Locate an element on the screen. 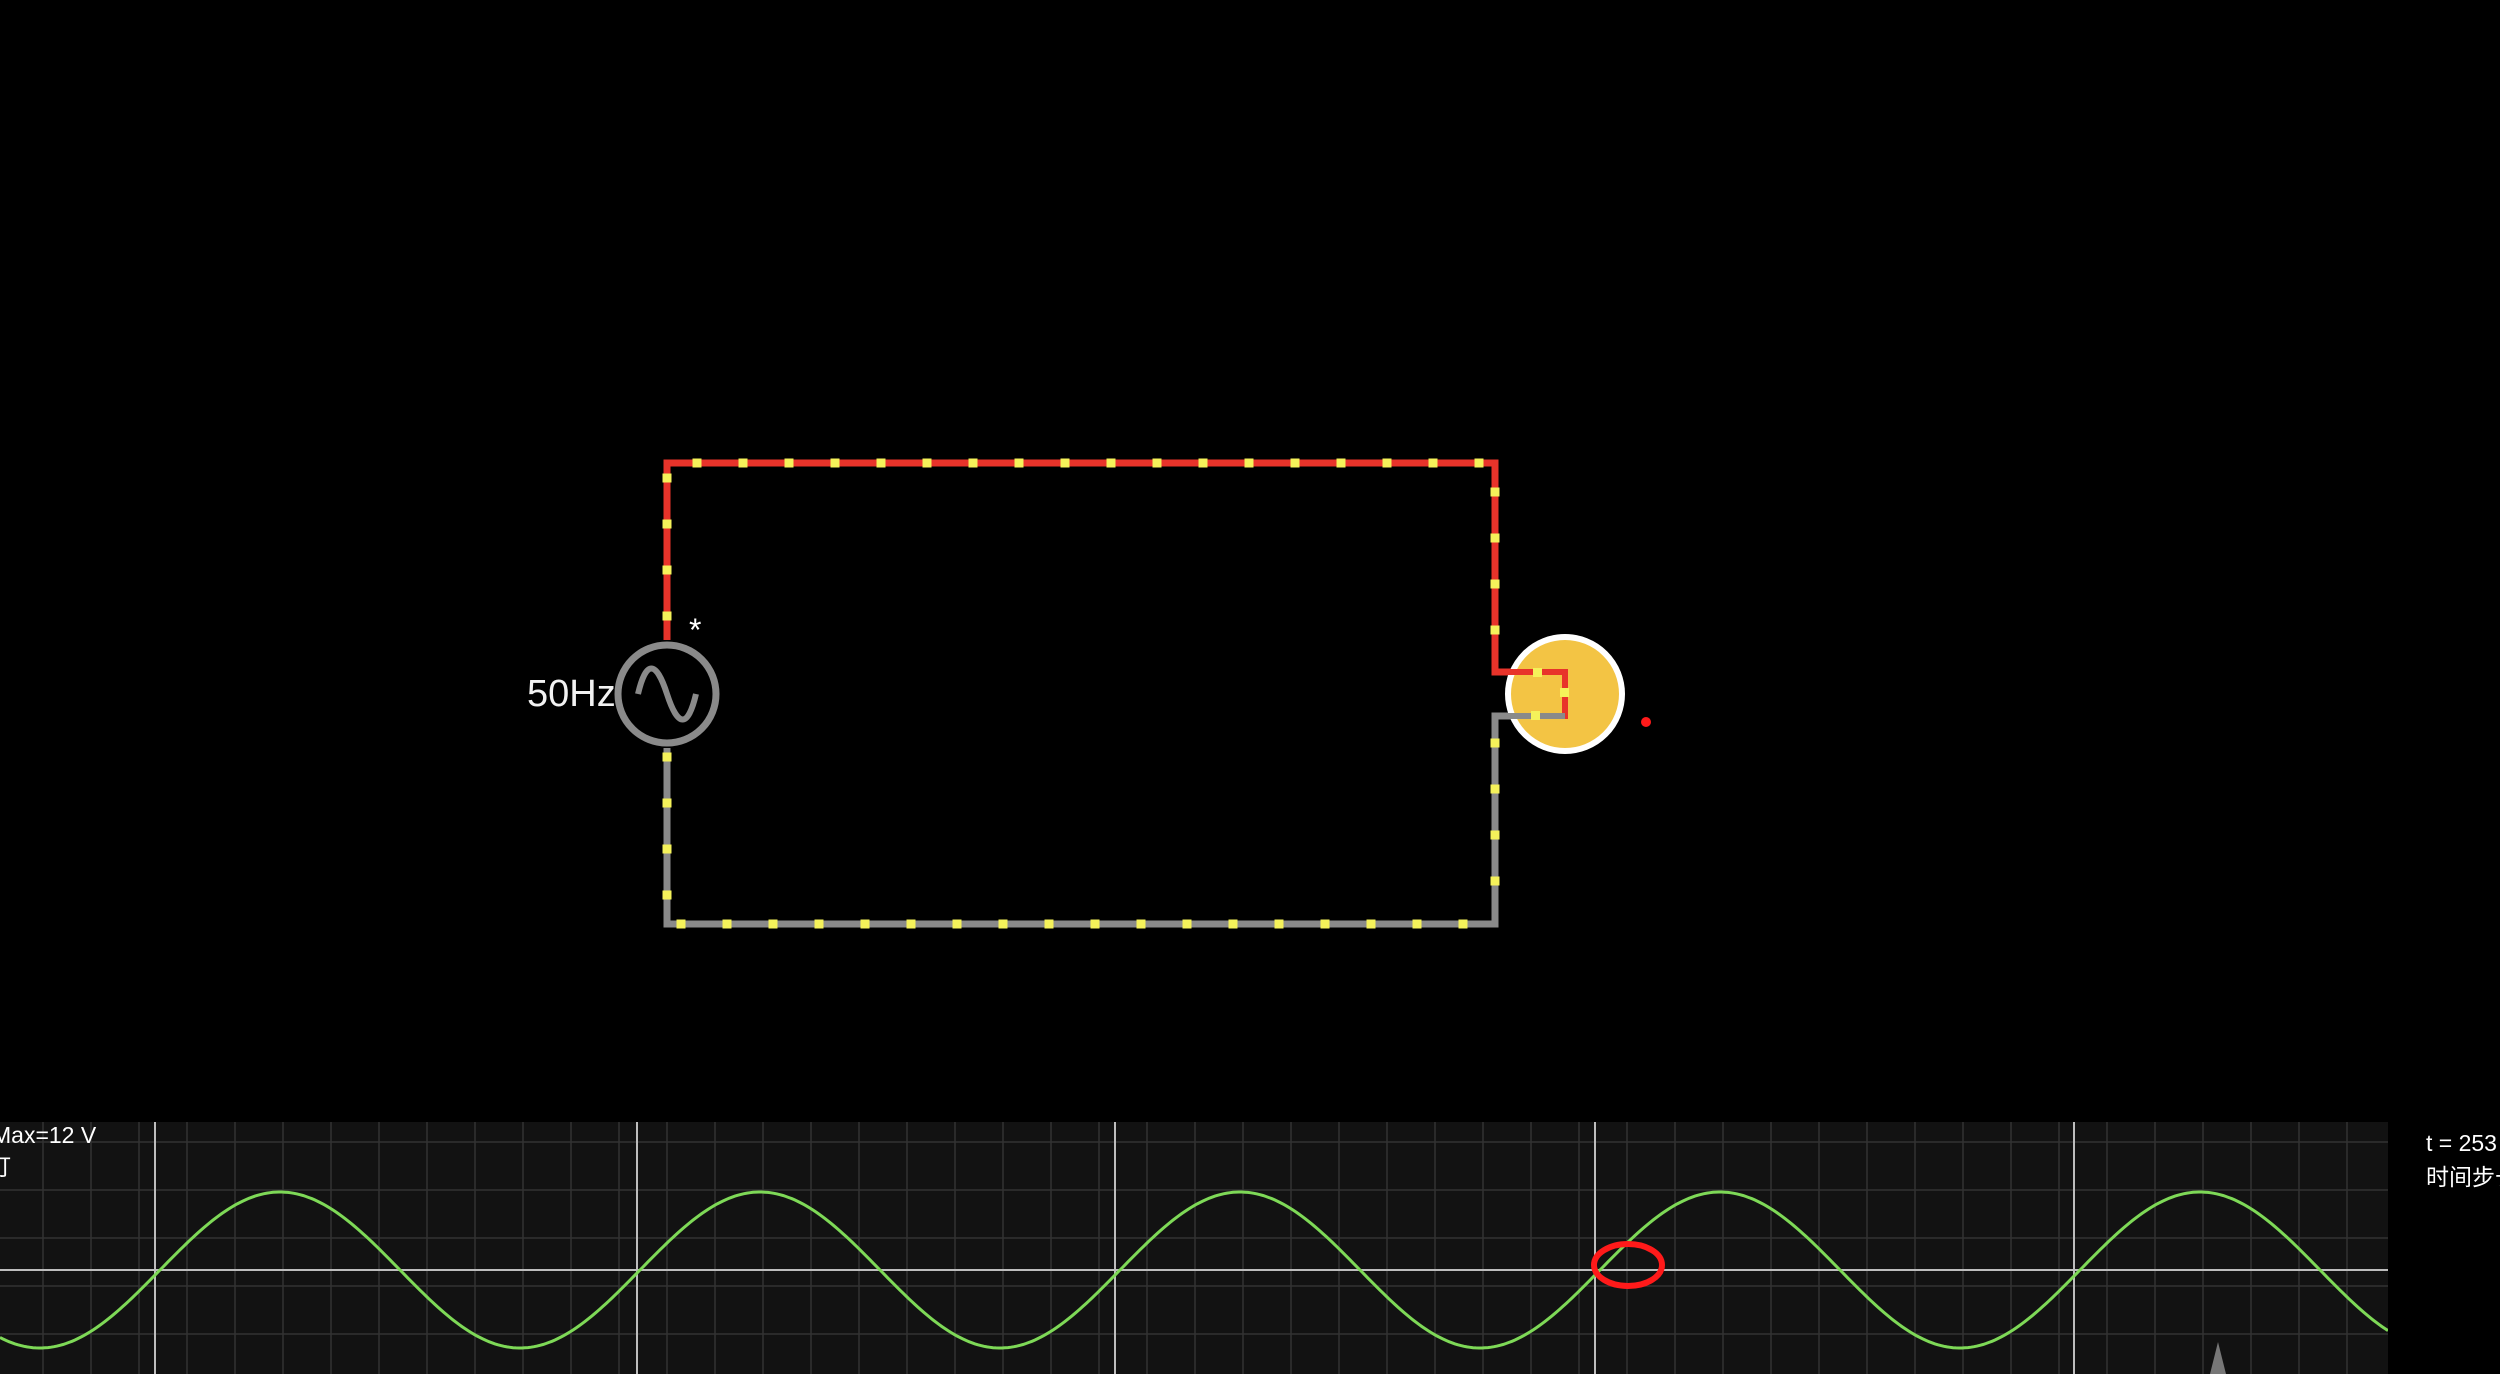  time-label: t = 253 is located at coordinates (2461, 1143).